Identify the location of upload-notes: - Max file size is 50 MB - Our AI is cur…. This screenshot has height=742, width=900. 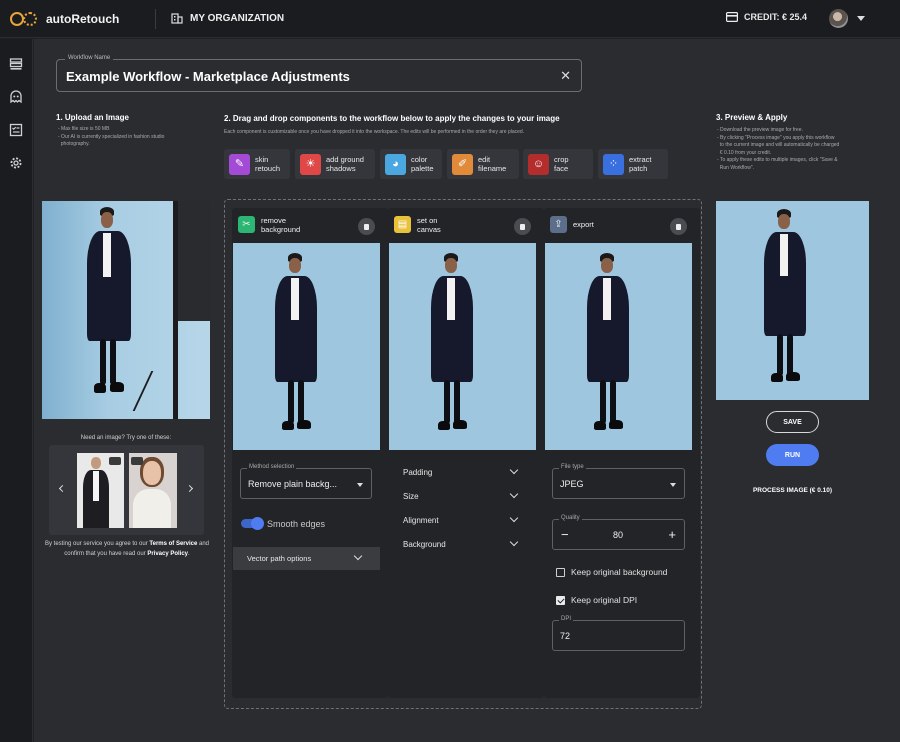
(133, 137).